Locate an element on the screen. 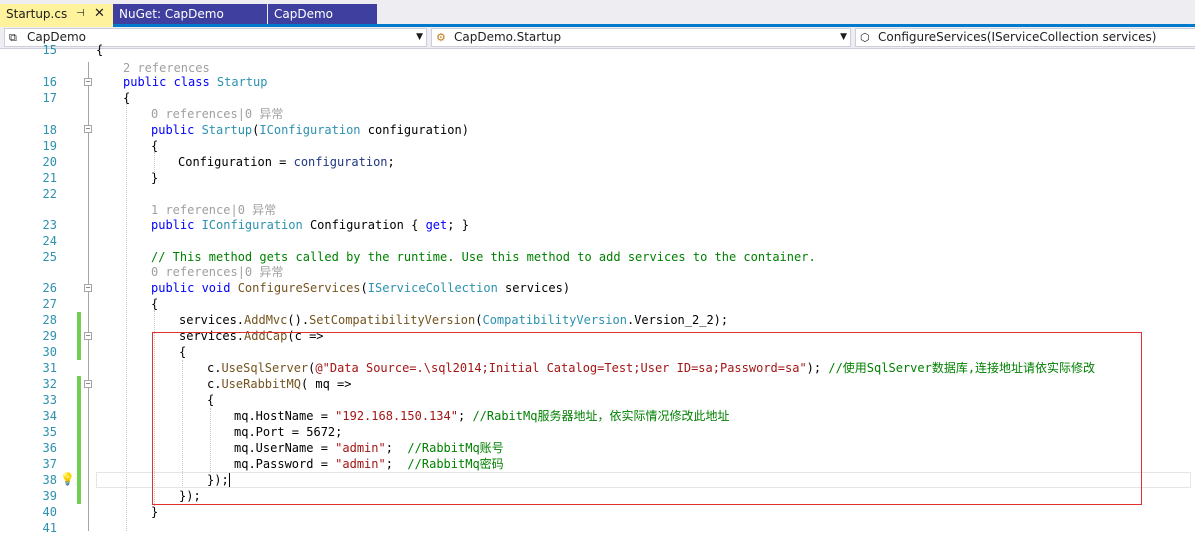 This screenshot has width=1195, height=536. line-number: 36 is located at coordinates (49, 448).